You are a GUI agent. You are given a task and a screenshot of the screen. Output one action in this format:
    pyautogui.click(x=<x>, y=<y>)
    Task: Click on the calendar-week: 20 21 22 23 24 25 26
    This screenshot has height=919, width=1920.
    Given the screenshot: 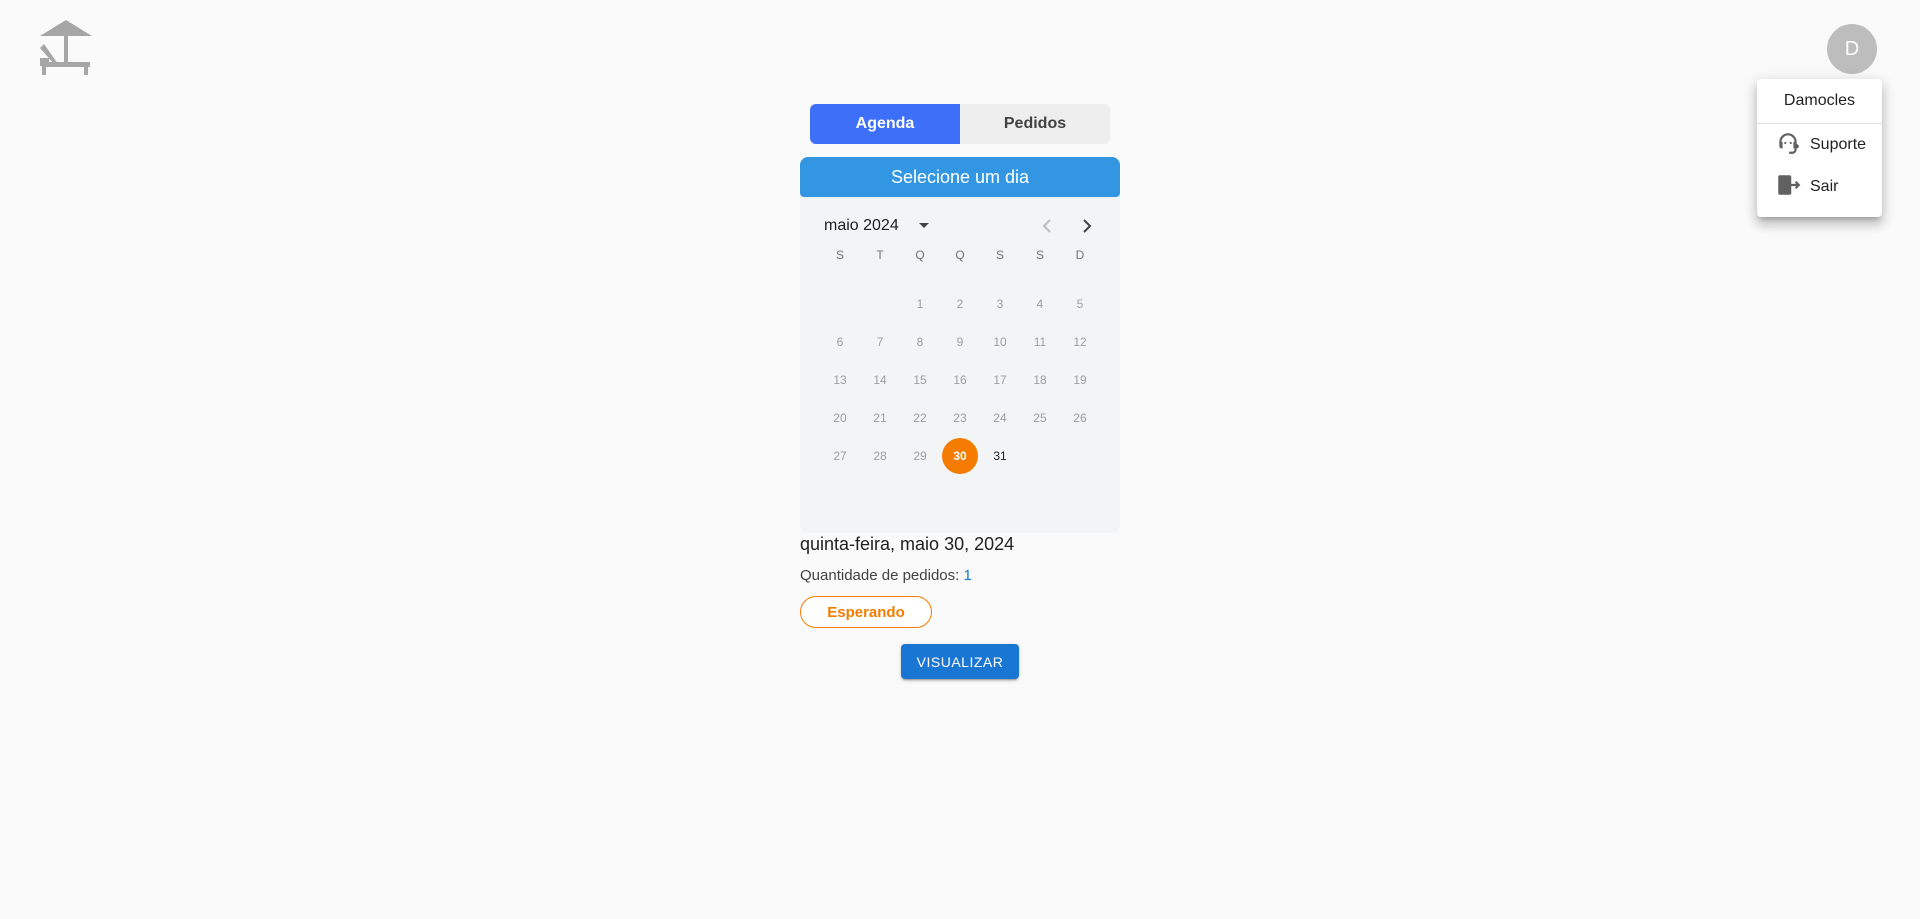 What is the action you would take?
    pyautogui.click(x=960, y=420)
    